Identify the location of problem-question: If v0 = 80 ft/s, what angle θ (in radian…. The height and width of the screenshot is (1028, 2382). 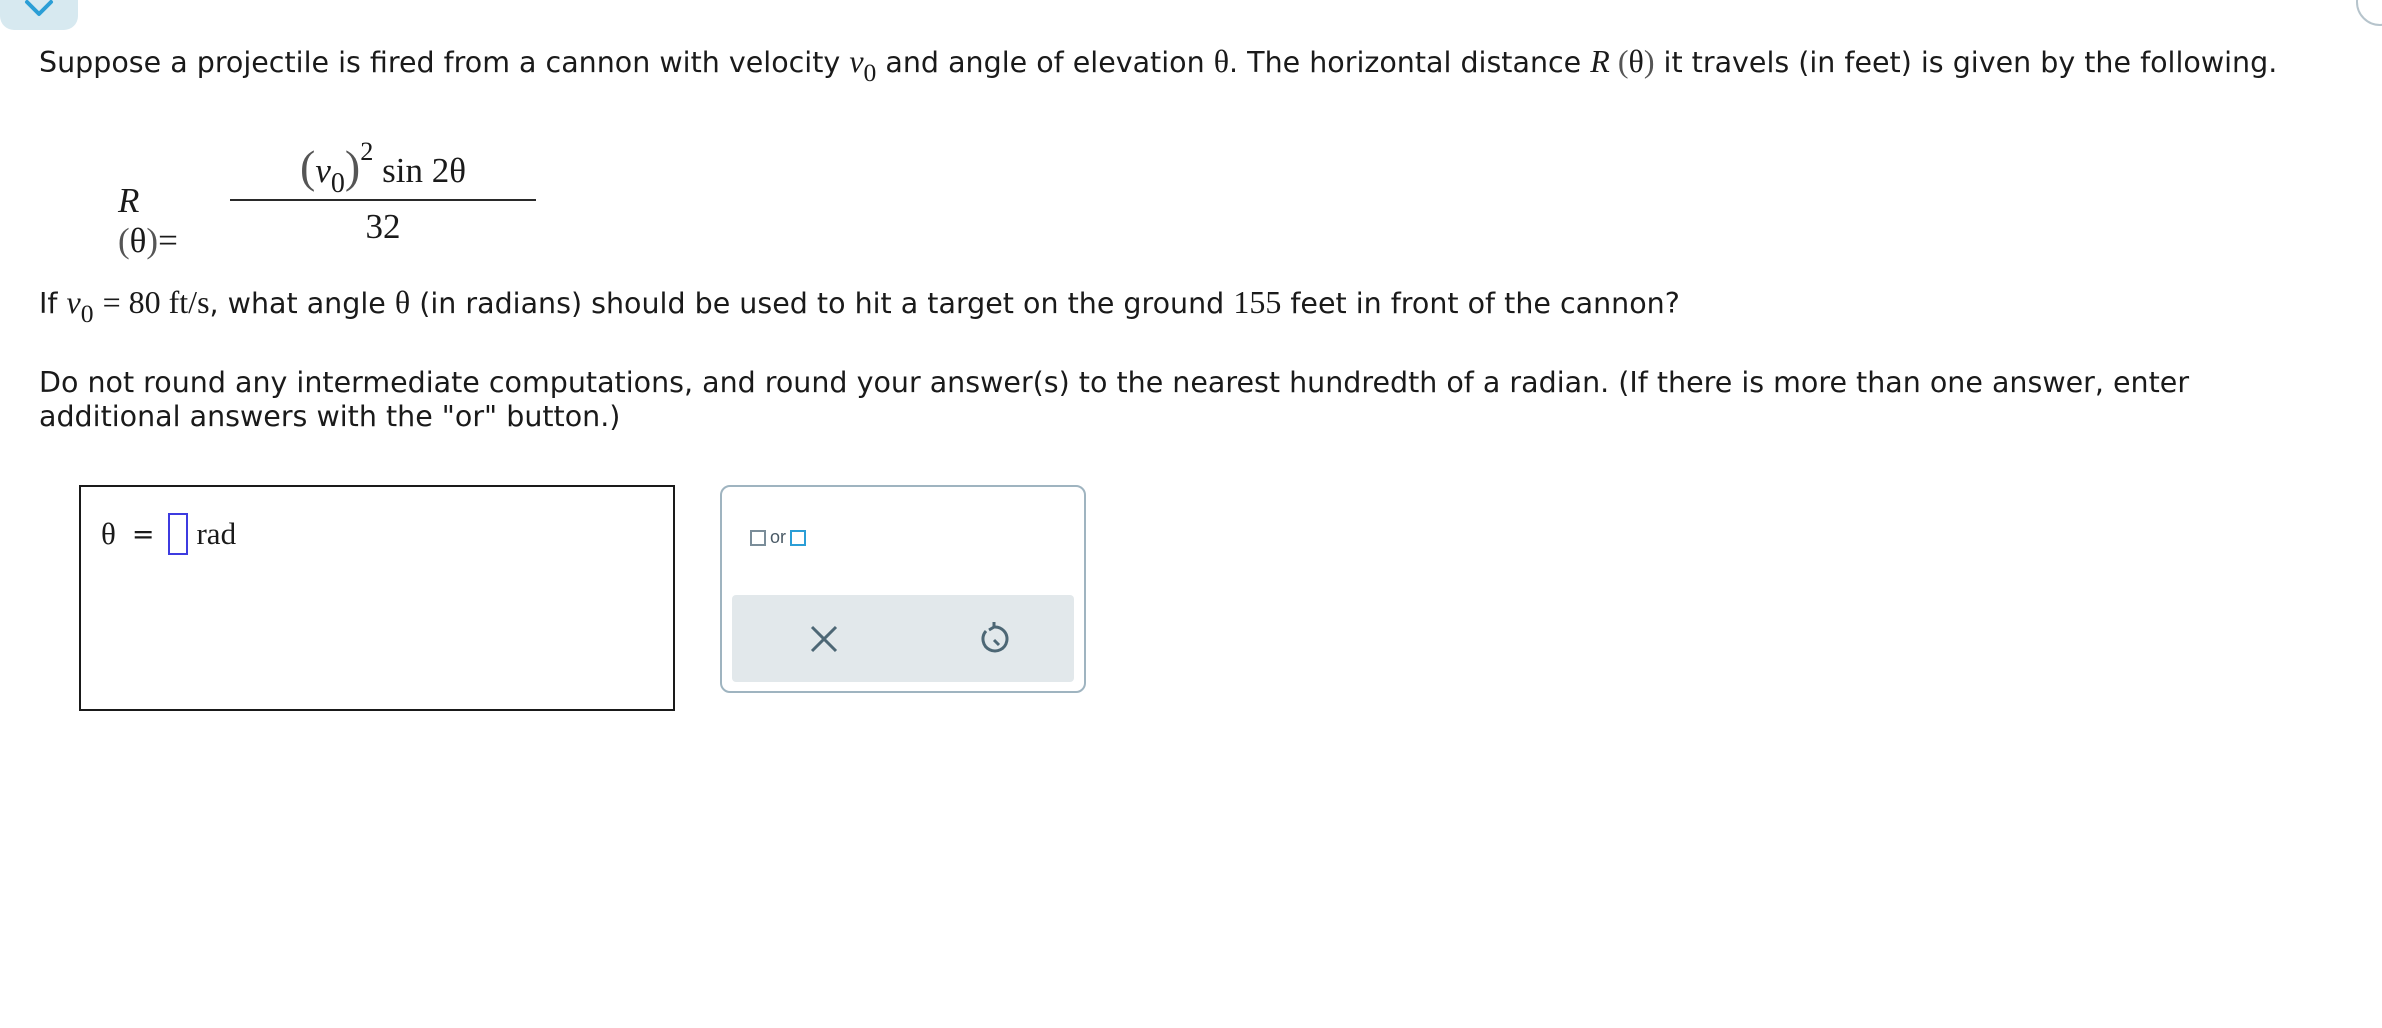
(859, 306).